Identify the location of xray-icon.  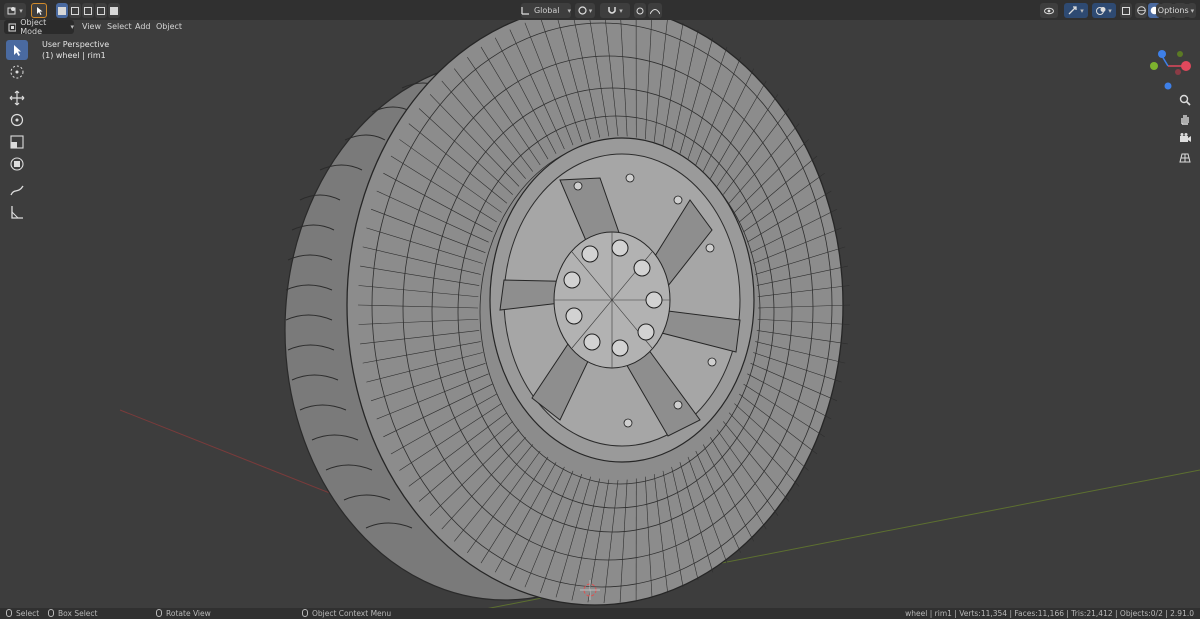
(1126, 10).